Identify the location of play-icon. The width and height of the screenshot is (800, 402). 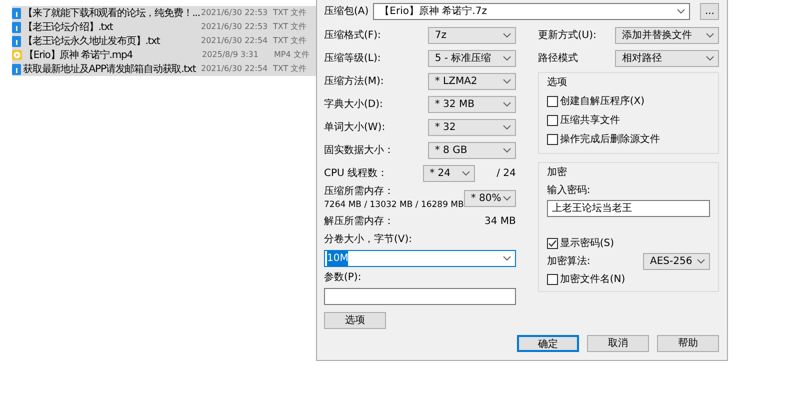
(17, 55).